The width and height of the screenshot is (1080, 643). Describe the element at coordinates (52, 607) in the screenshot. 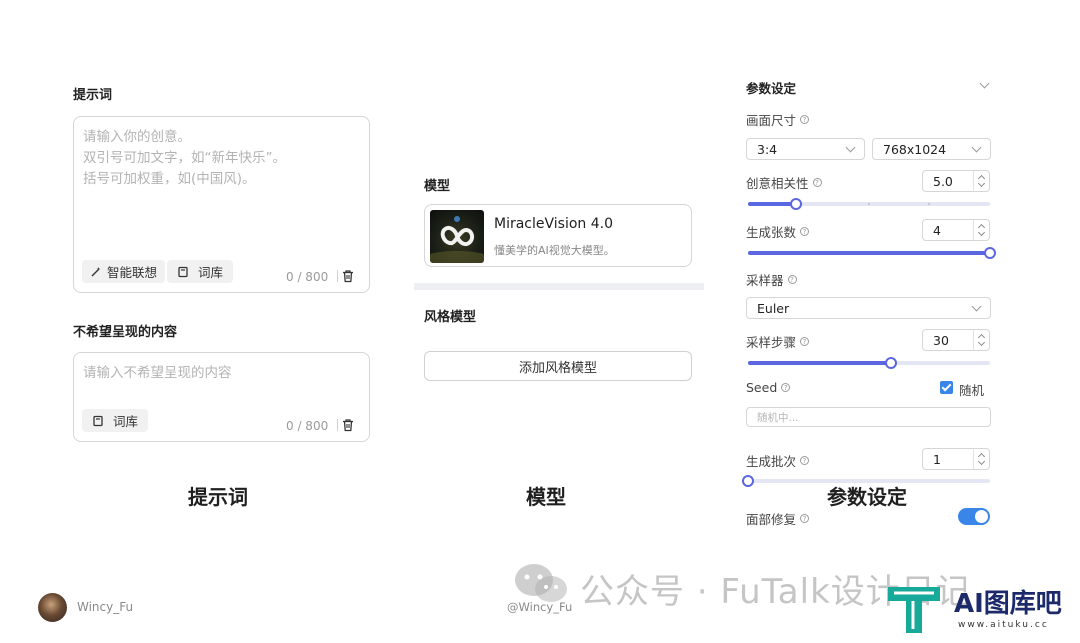

I see `avatar` at that location.